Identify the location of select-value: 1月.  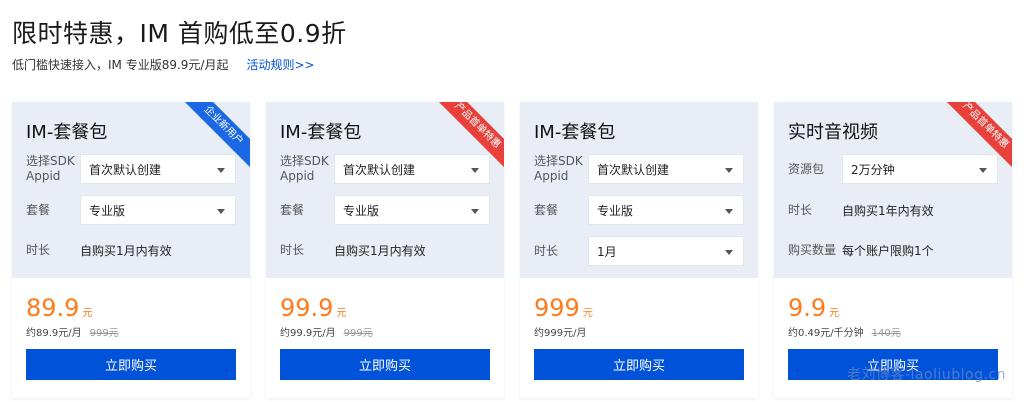
(607, 251).